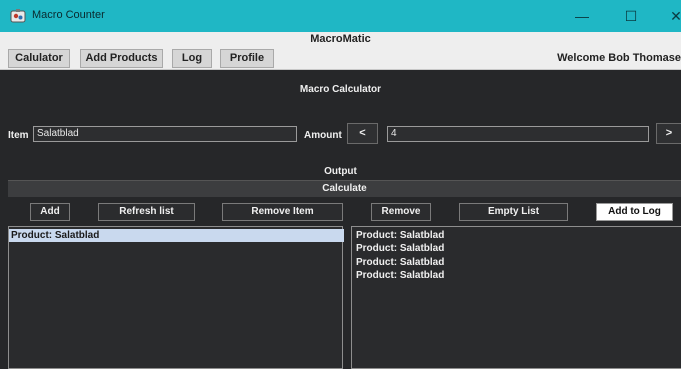 Image resolution: width=681 pixels, height=369 pixels. What do you see at coordinates (513, 212) in the screenshot?
I see `empty-list-button: Empty List` at bounding box center [513, 212].